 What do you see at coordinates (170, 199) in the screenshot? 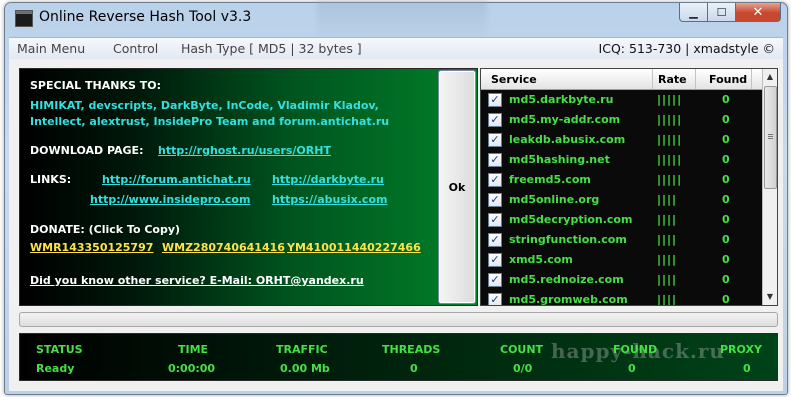
I see `link-insidepro: http://www.insidepro.com` at bounding box center [170, 199].